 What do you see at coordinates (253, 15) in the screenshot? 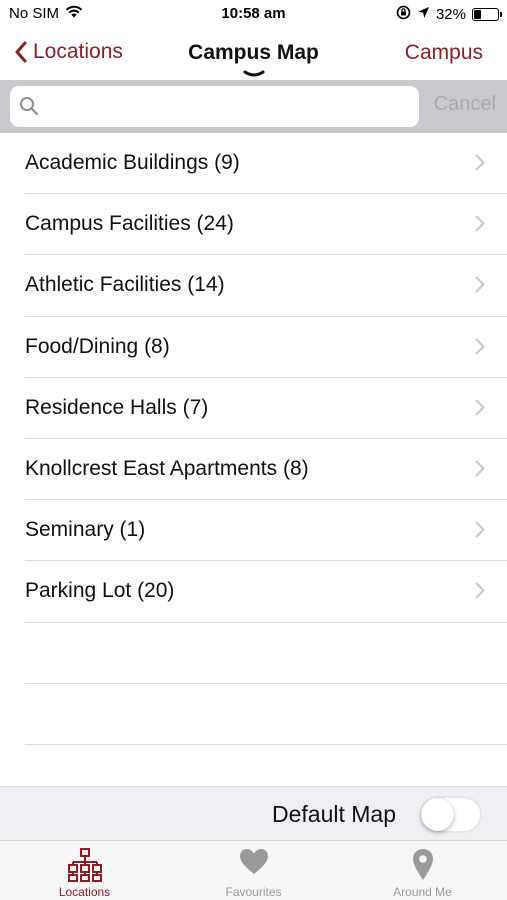
I see `status-bar: No SIM 10:58 am 32%` at bounding box center [253, 15].